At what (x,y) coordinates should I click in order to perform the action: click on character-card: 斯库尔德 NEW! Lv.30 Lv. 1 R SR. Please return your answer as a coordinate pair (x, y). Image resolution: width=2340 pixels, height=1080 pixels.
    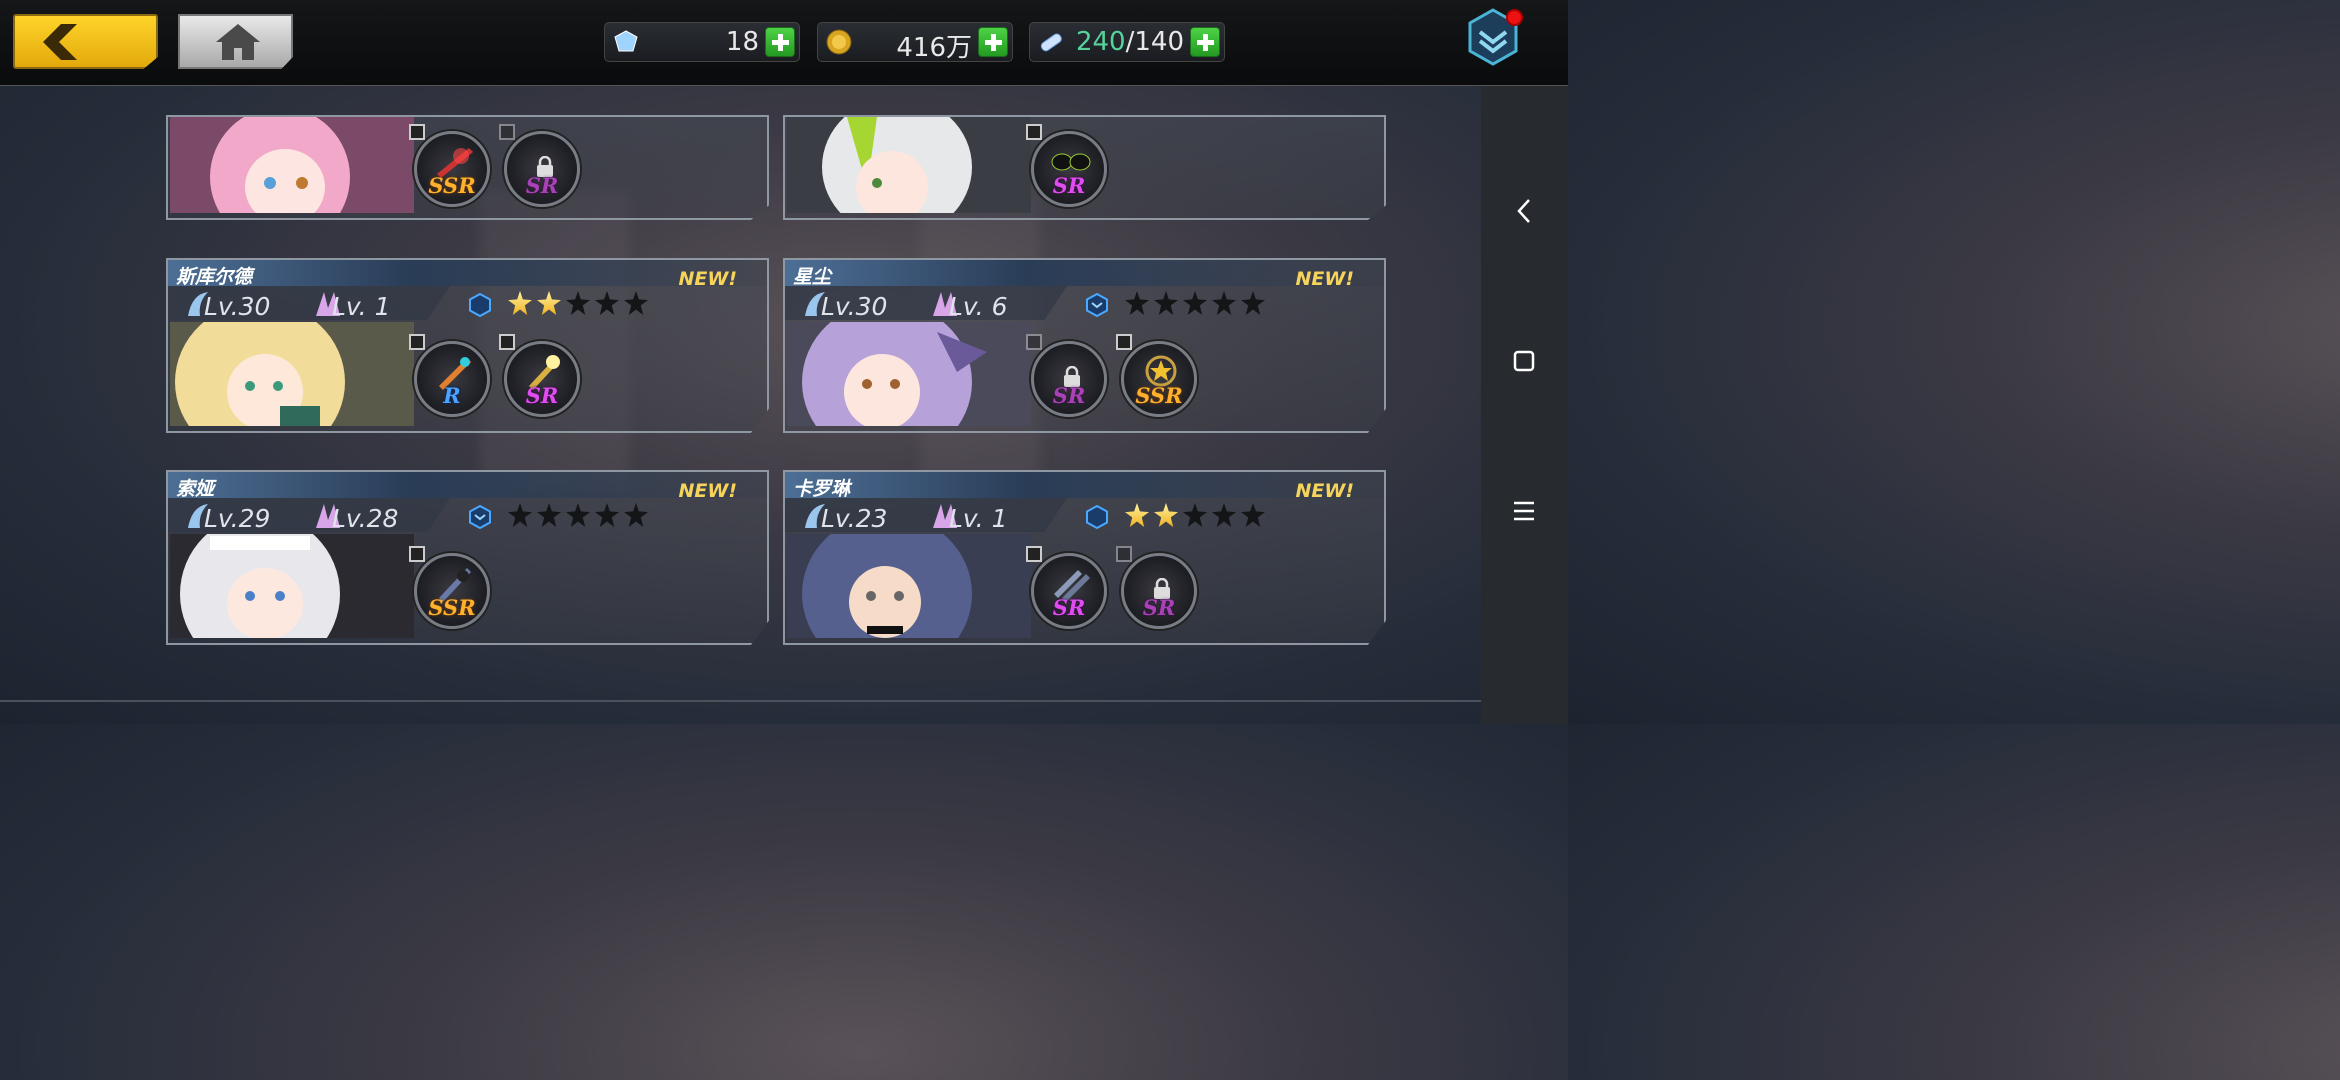
    Looking at the image, I should click on (467, 345).